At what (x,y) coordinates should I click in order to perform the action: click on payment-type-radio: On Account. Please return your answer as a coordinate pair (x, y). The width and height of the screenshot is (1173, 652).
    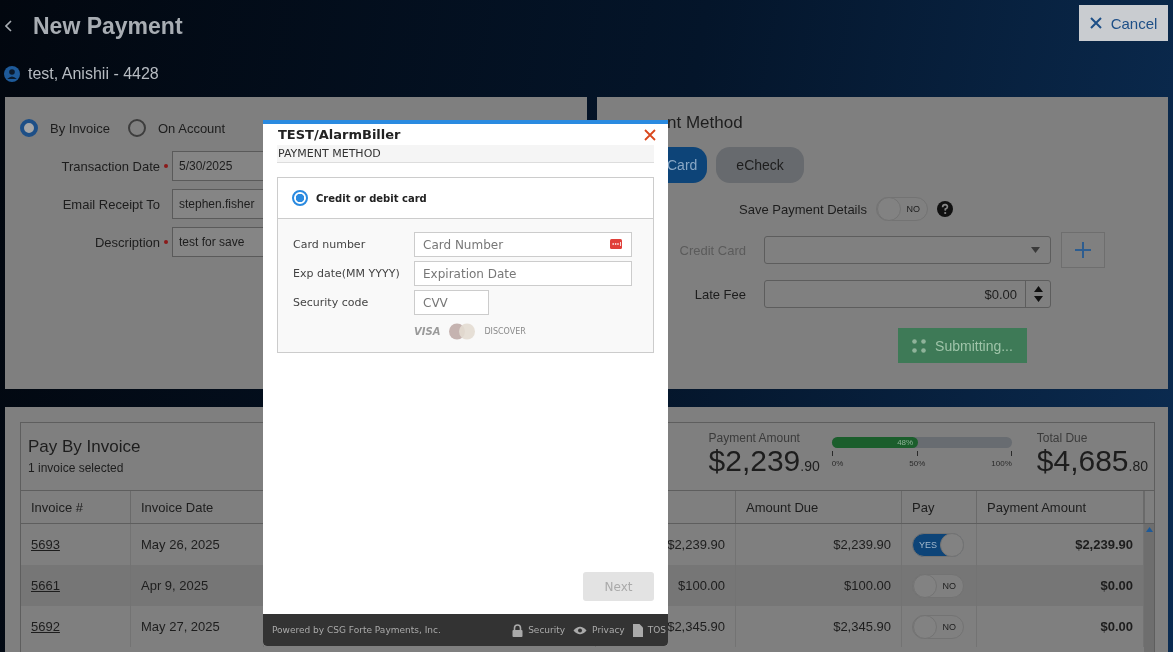
    Looking at the image, I should click on (177, 128).